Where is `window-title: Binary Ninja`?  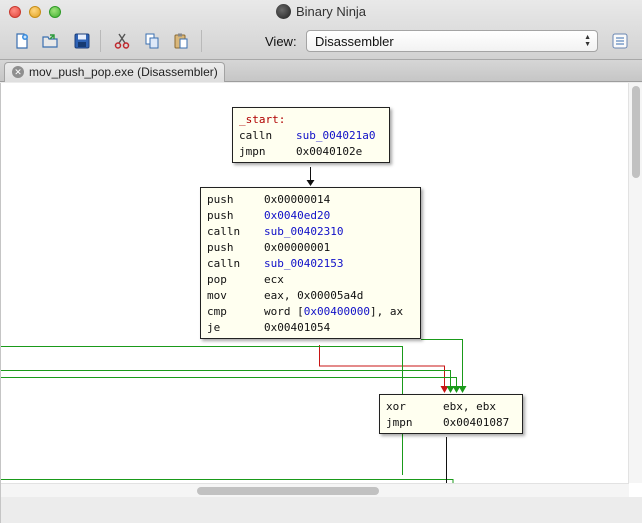 window-title: Binary Ninja is located at coordinates (321, 11).